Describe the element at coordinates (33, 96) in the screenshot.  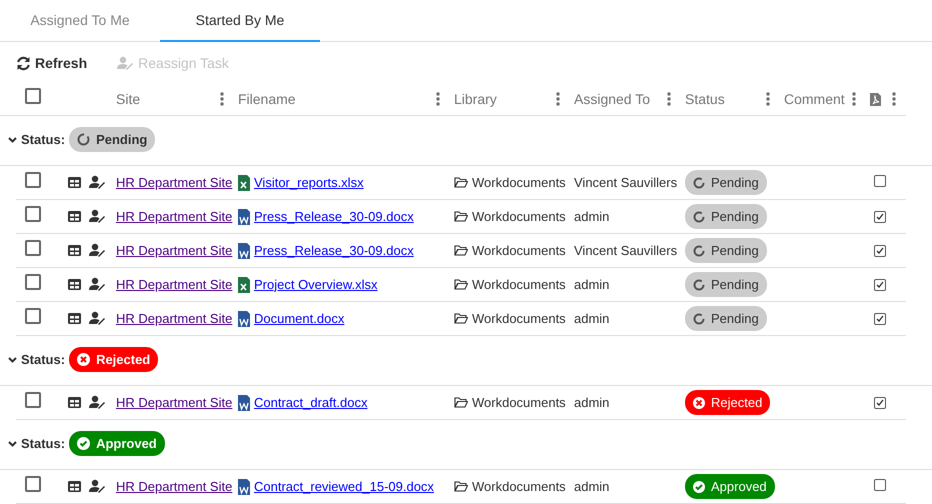
I see `select-all-checkbox` at that location.